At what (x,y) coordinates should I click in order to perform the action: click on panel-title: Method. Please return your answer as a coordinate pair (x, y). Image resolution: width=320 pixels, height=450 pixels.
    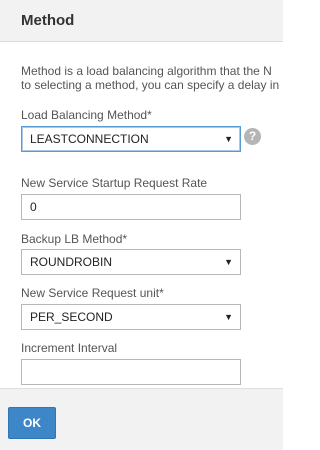
    Looking at the image, I should click on (48, 20).